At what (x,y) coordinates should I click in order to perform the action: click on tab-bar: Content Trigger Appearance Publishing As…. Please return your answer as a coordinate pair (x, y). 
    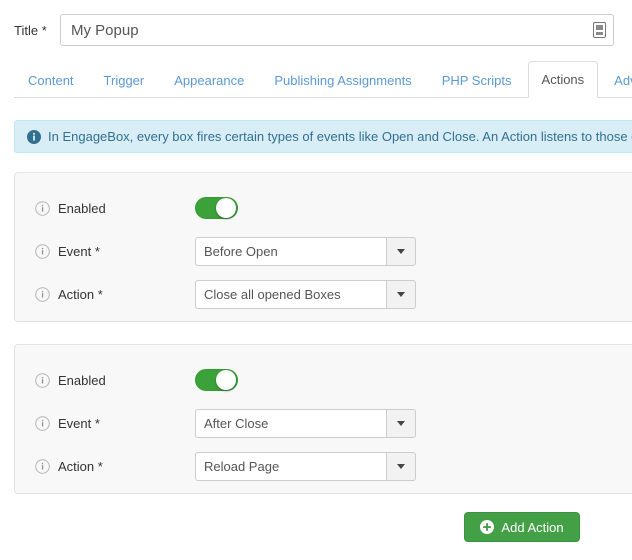
    Looking at the image, I should click on (323, 79).